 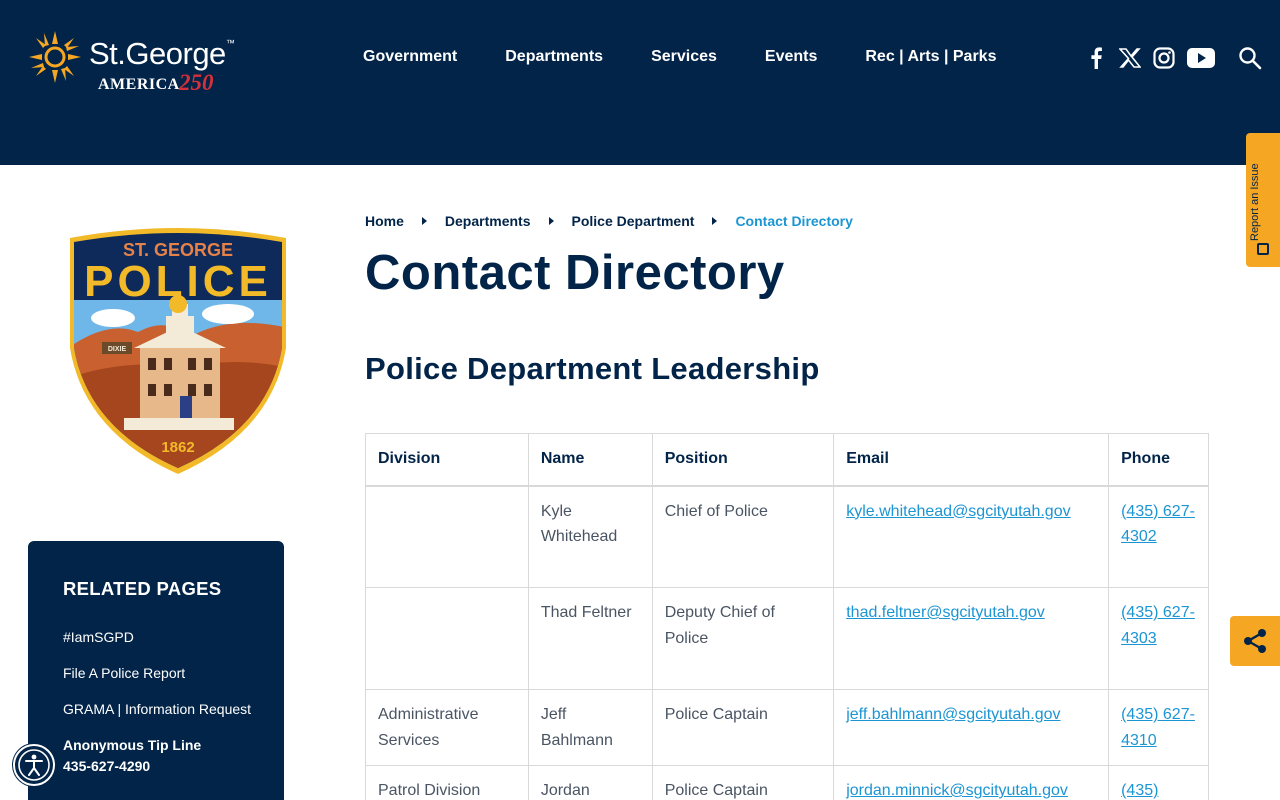 I want to click on logo-250: 250, so click(x=196, y=82).